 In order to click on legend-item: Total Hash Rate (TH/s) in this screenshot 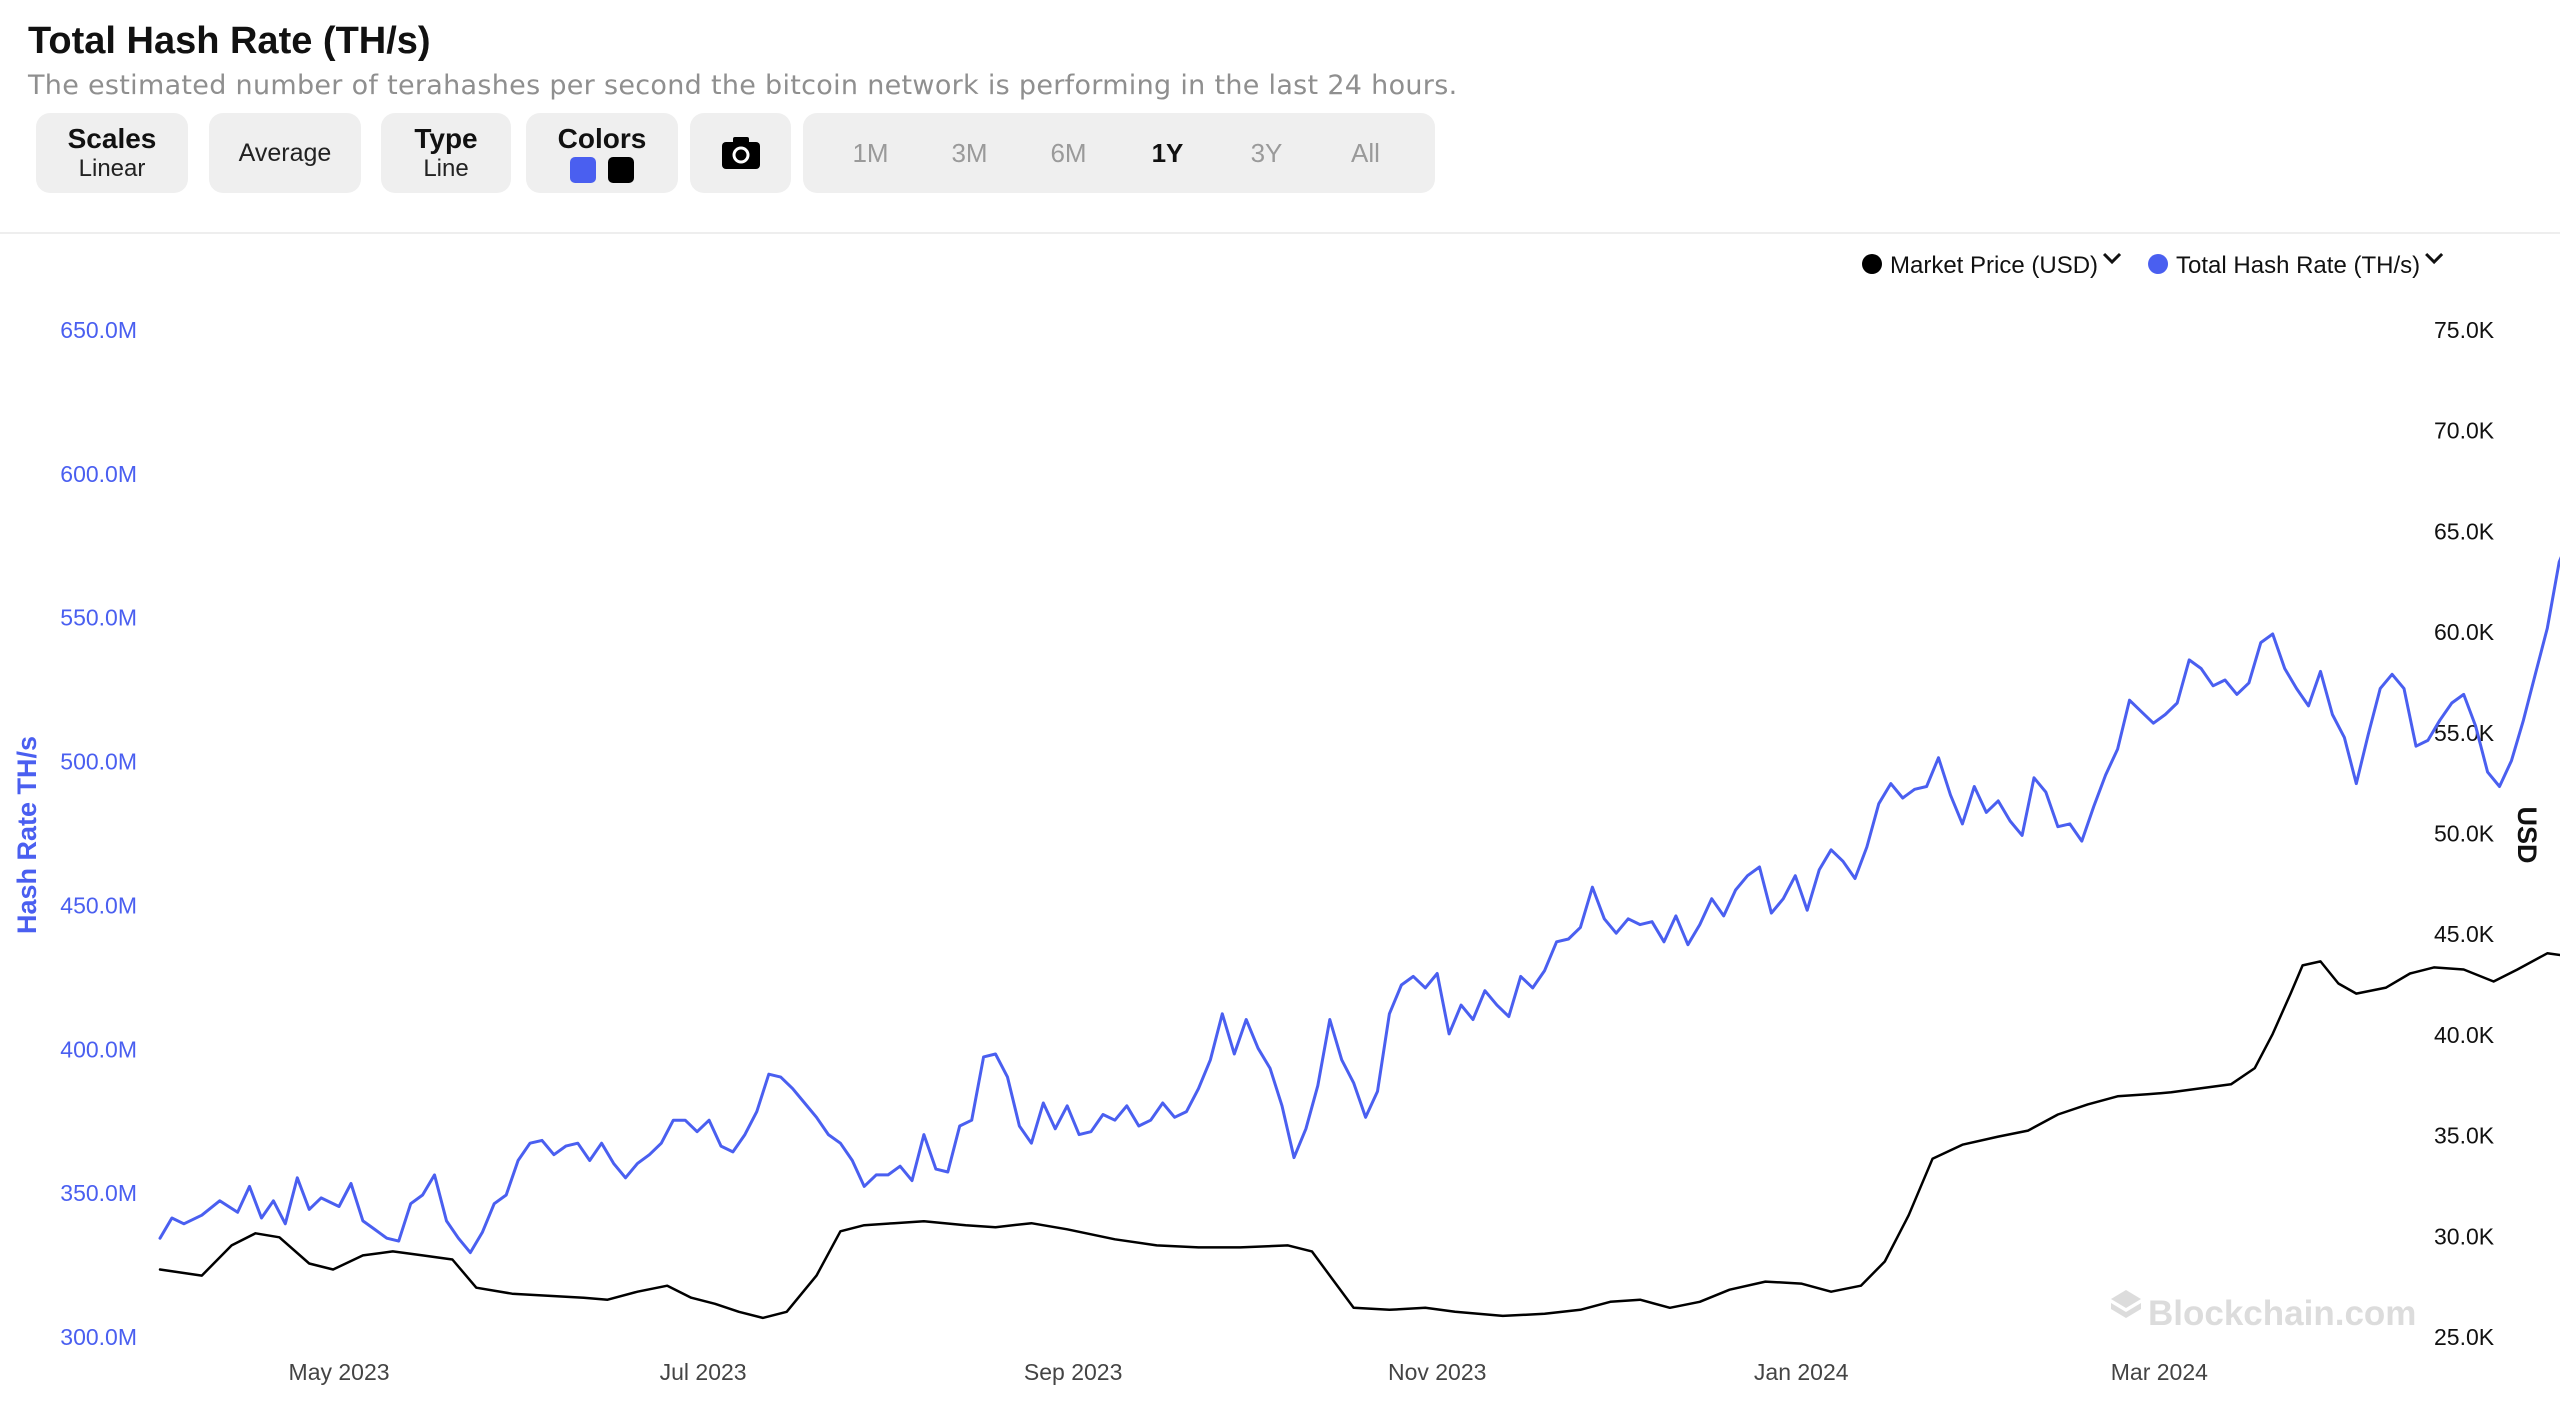, I will do `click(2296, 265)`.